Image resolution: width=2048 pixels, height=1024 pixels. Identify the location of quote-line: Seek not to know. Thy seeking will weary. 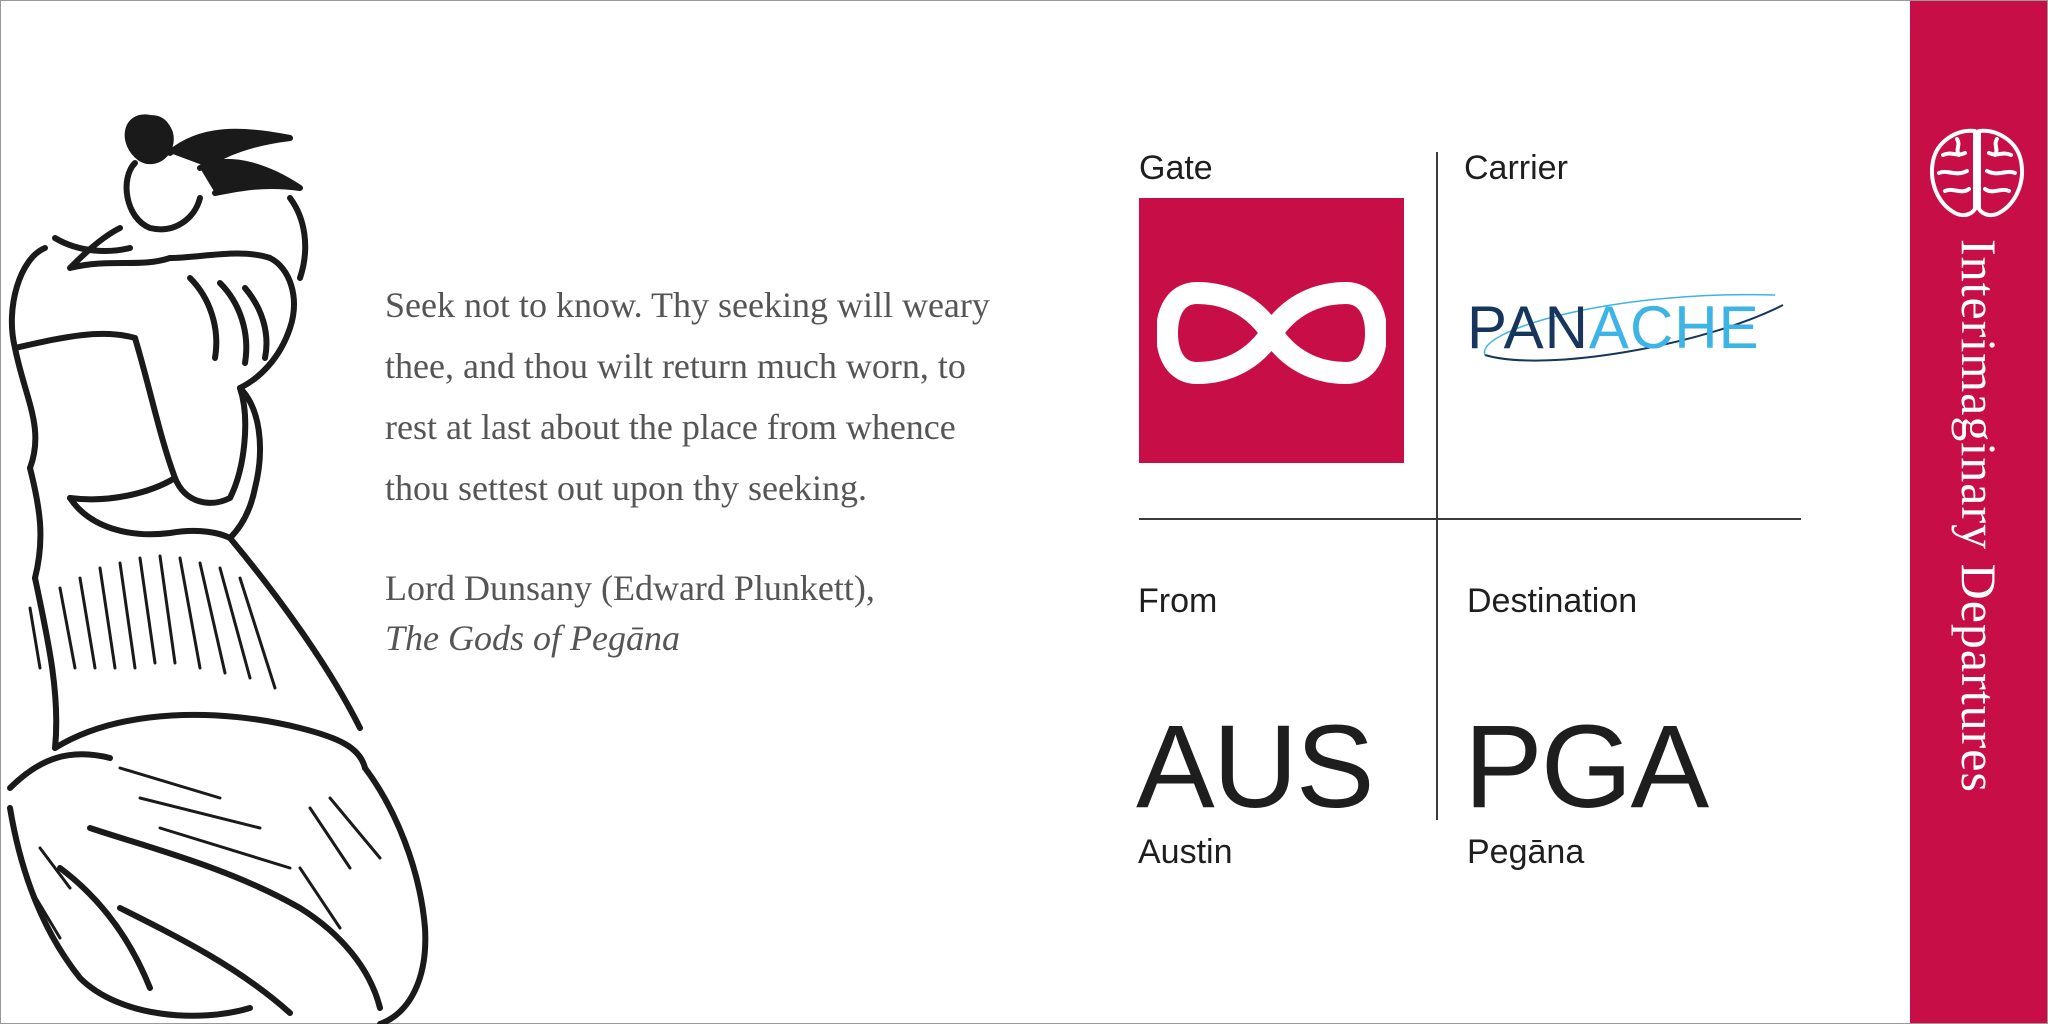
(687, 305).